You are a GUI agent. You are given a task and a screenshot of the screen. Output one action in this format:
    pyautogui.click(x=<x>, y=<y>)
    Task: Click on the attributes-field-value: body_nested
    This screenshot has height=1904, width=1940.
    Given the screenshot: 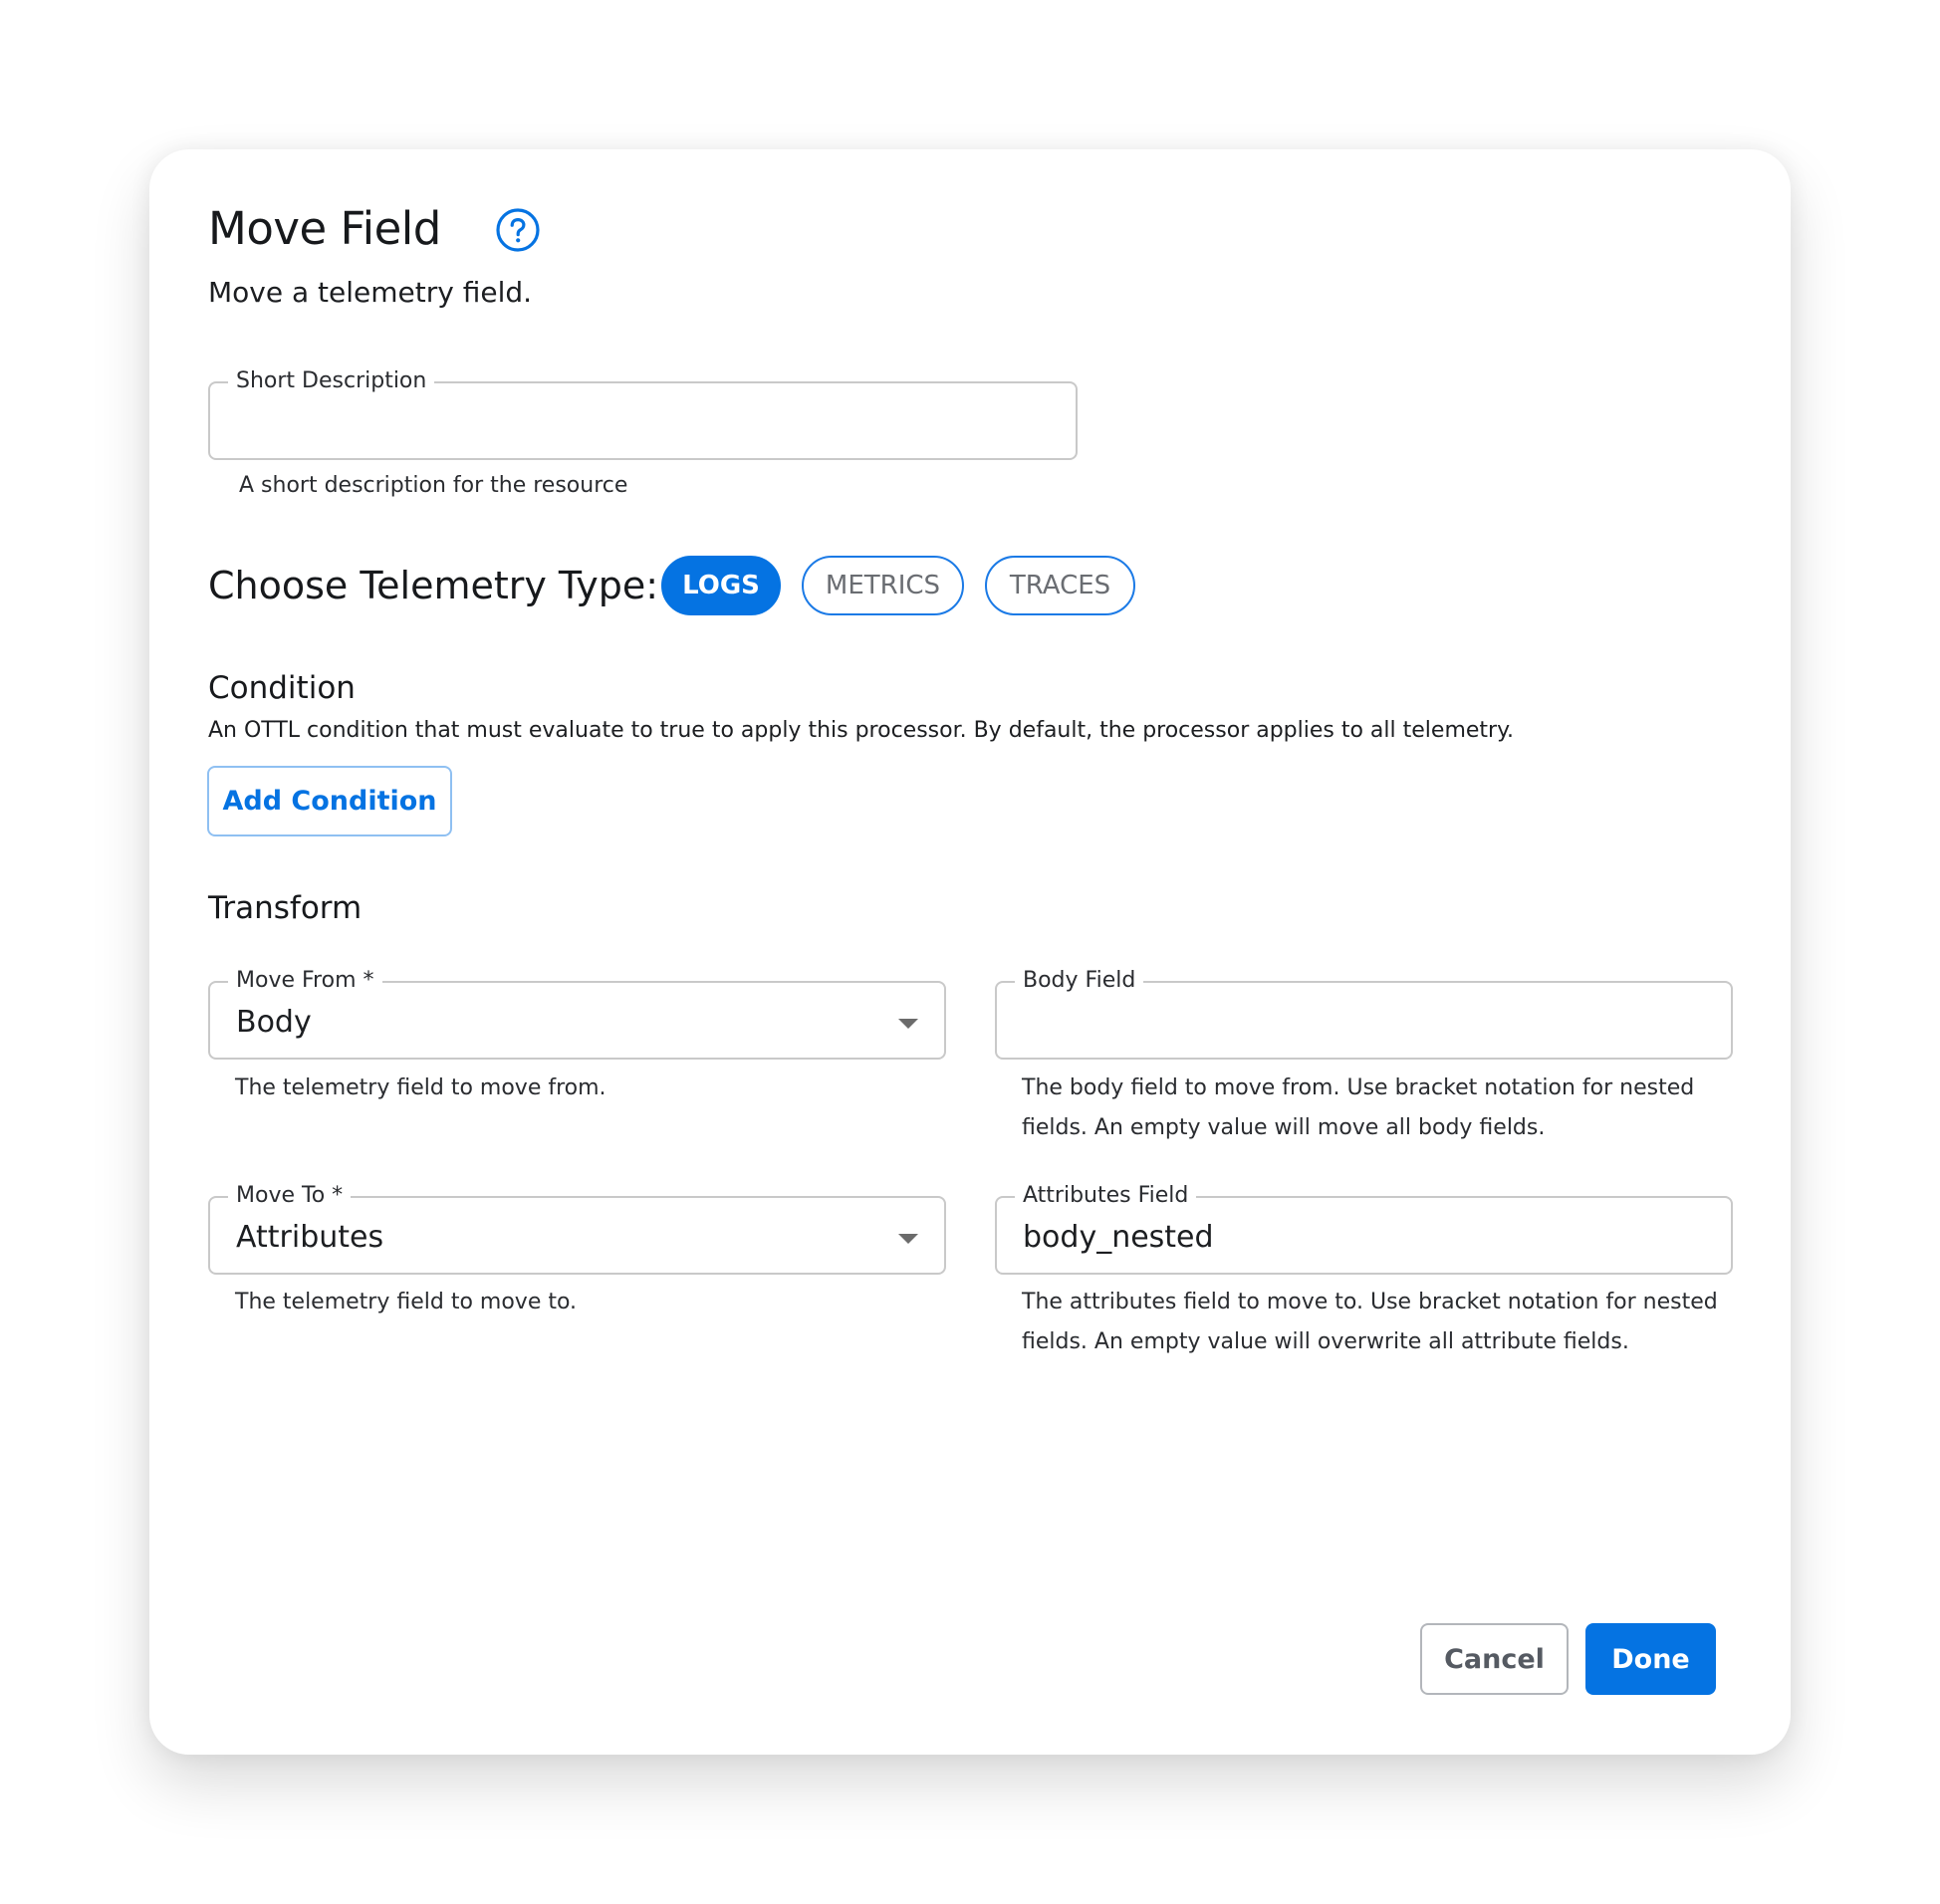 What is the action you would take?
    pyautogui.click(x=1118, y=1238)
    